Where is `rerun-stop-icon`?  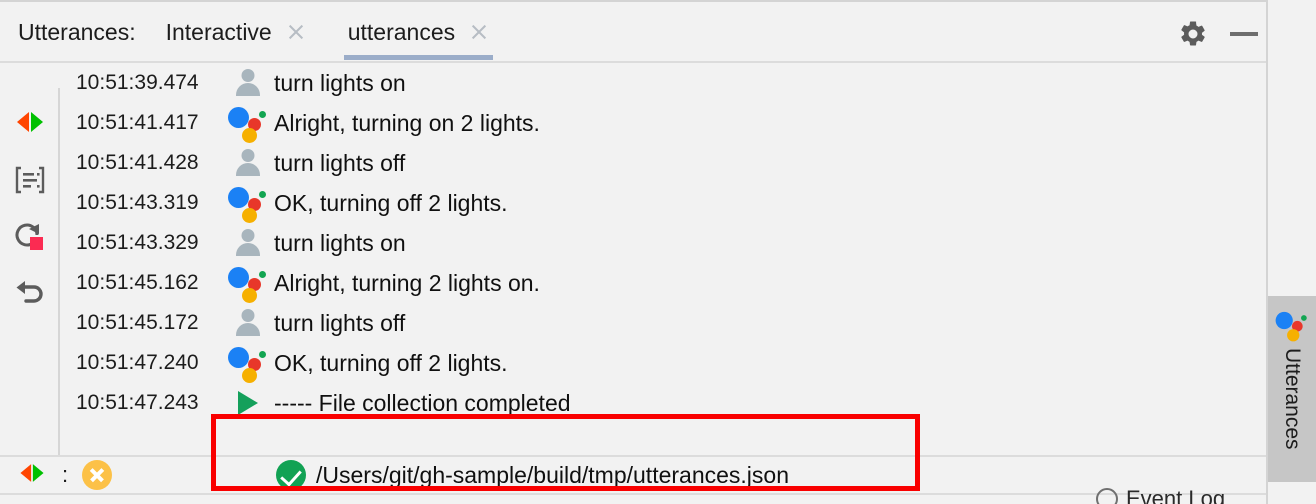 rerun-stop-icon is located at coordinates (30, 236).